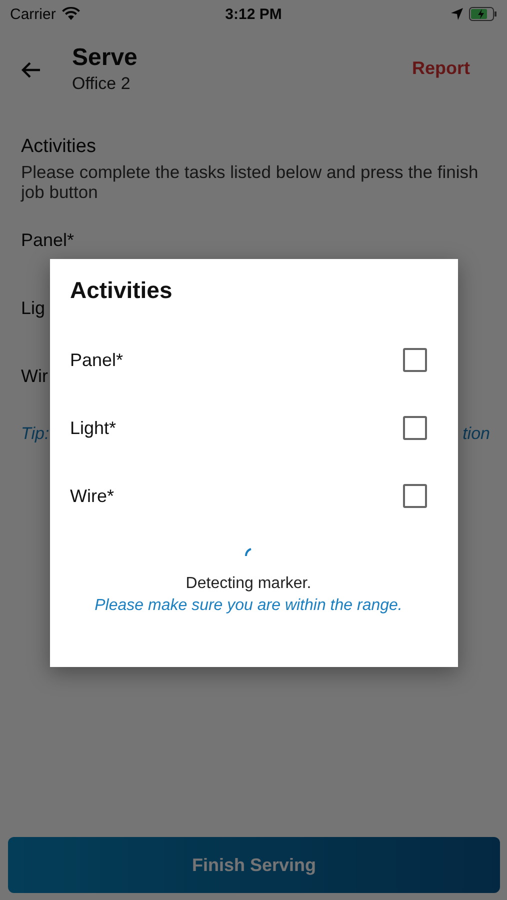  What do you see at coordinates (253, 14) in the screenshot?
I see `clock-time: 3:12 PM` at bounding box center [253, 14].